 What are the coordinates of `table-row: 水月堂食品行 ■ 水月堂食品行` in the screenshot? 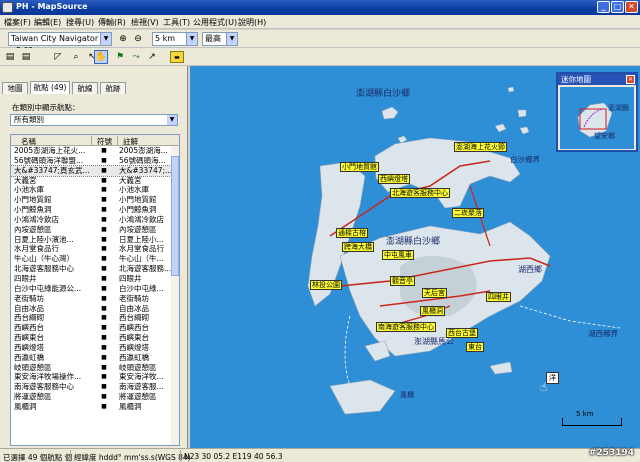 It's located at (92, 249).